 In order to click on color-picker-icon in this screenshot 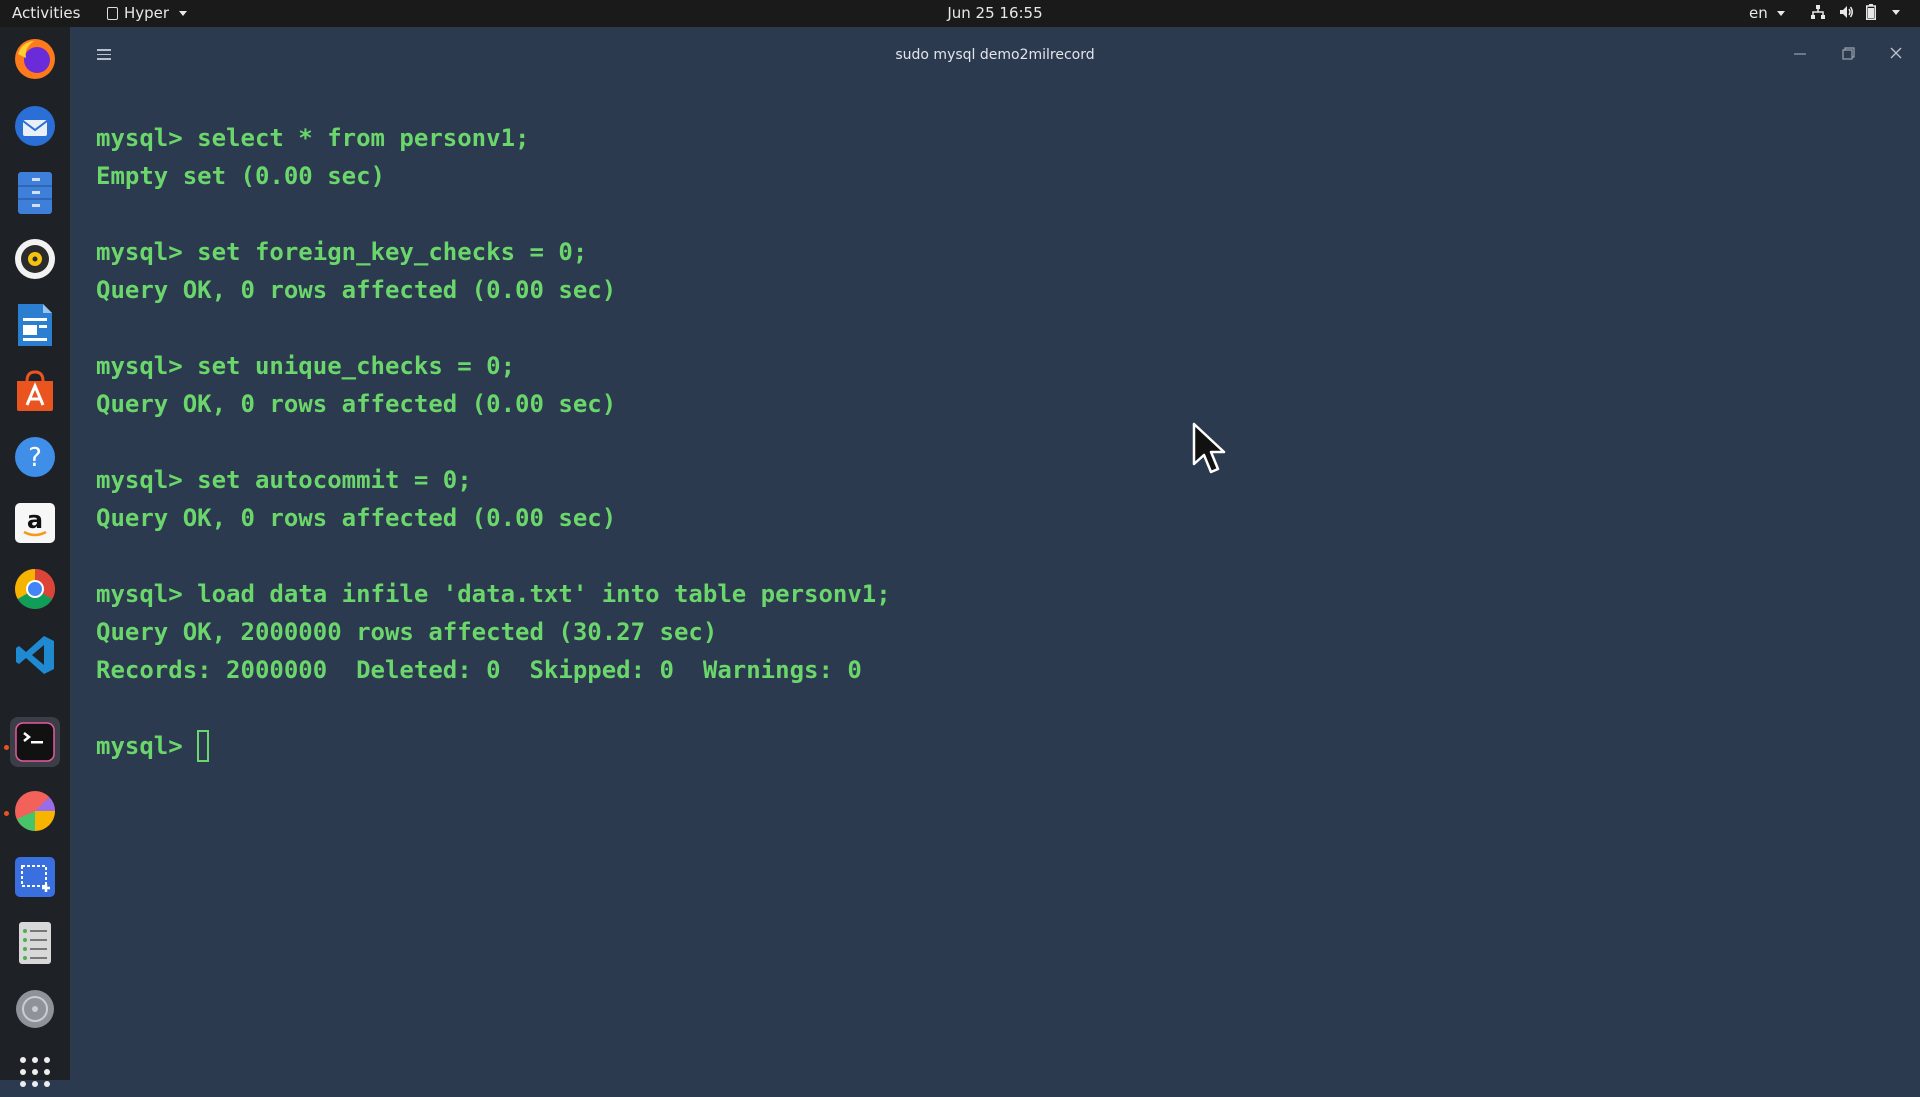, I will do `click(35, 811)`.